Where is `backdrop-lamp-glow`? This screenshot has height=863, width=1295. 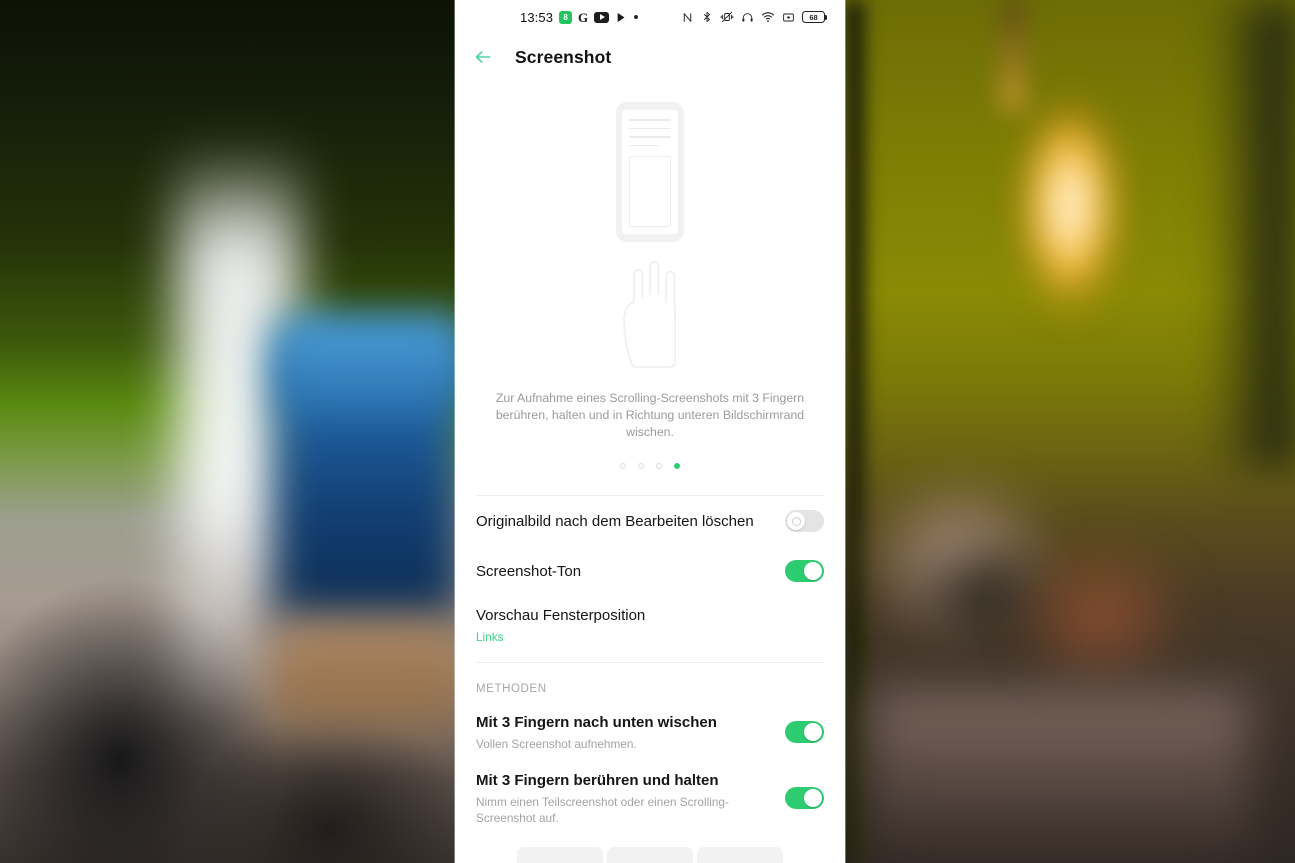 backdrop-lamp-glow is located at coordinates (1070, 170).